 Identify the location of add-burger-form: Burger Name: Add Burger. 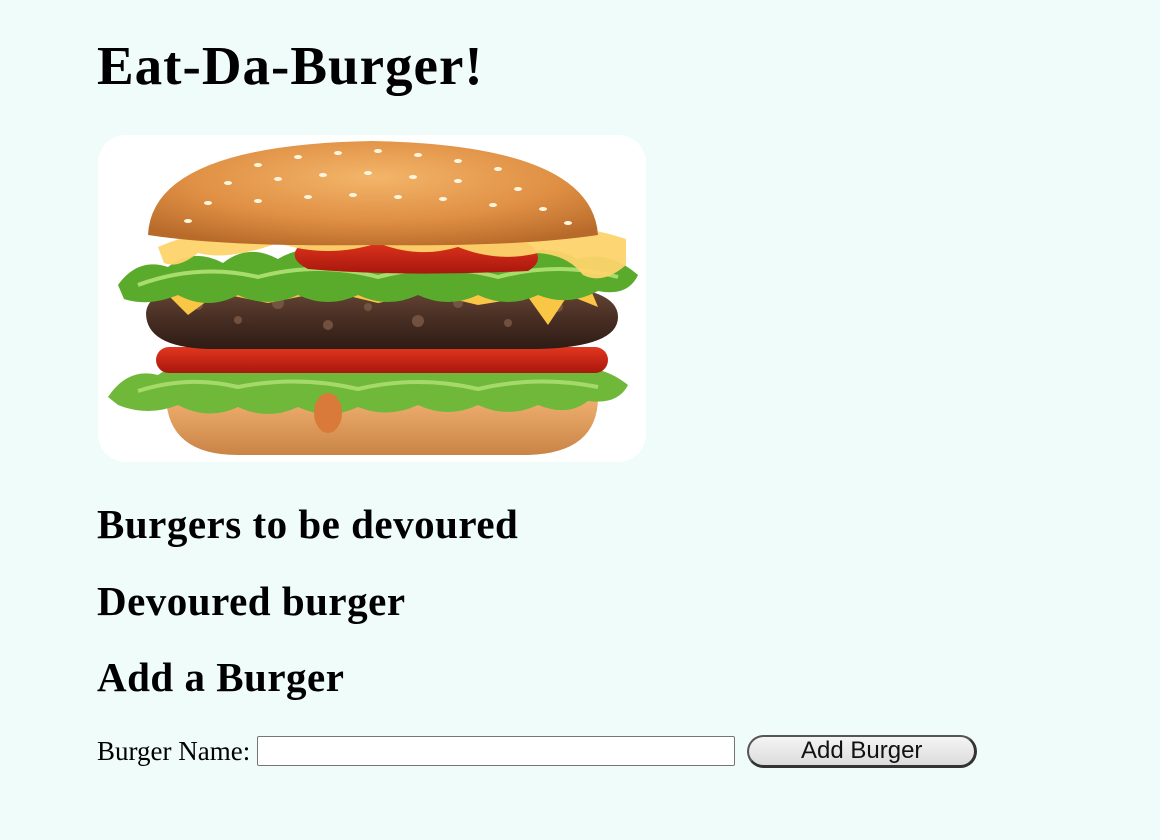
(537, 751).